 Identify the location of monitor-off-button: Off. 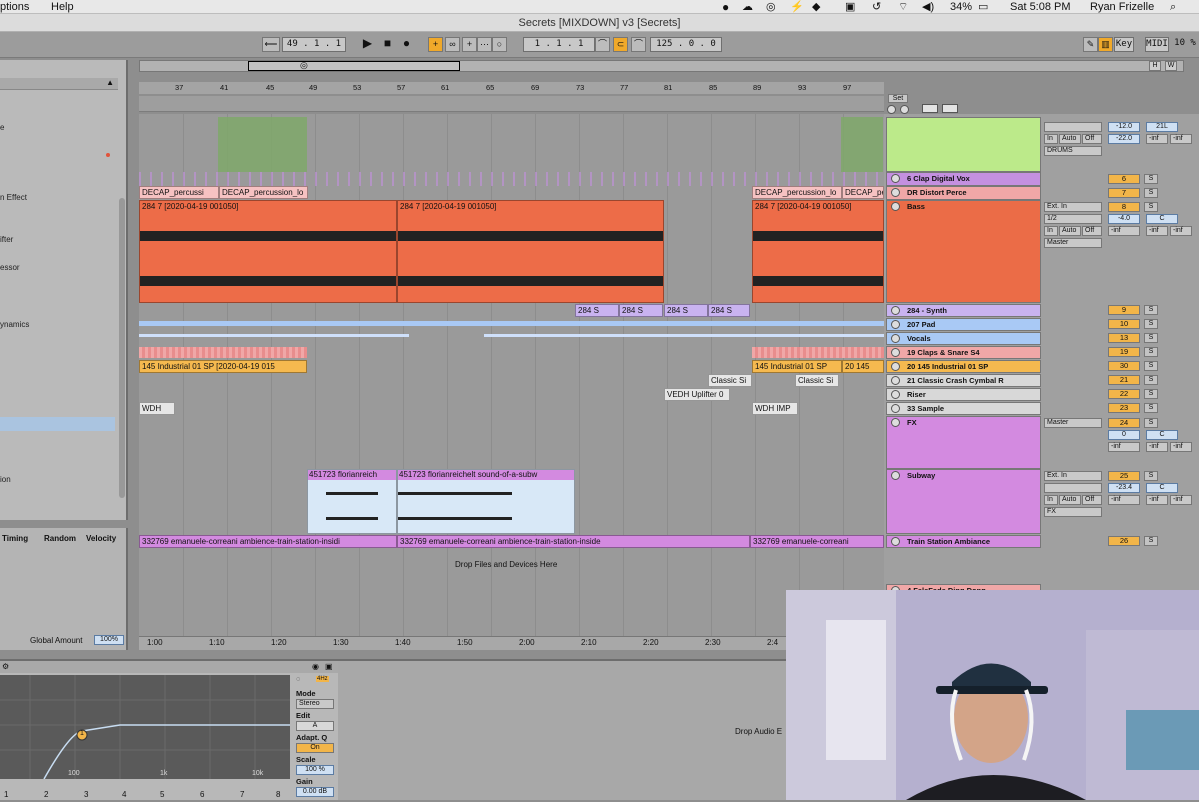
(1092, 500).